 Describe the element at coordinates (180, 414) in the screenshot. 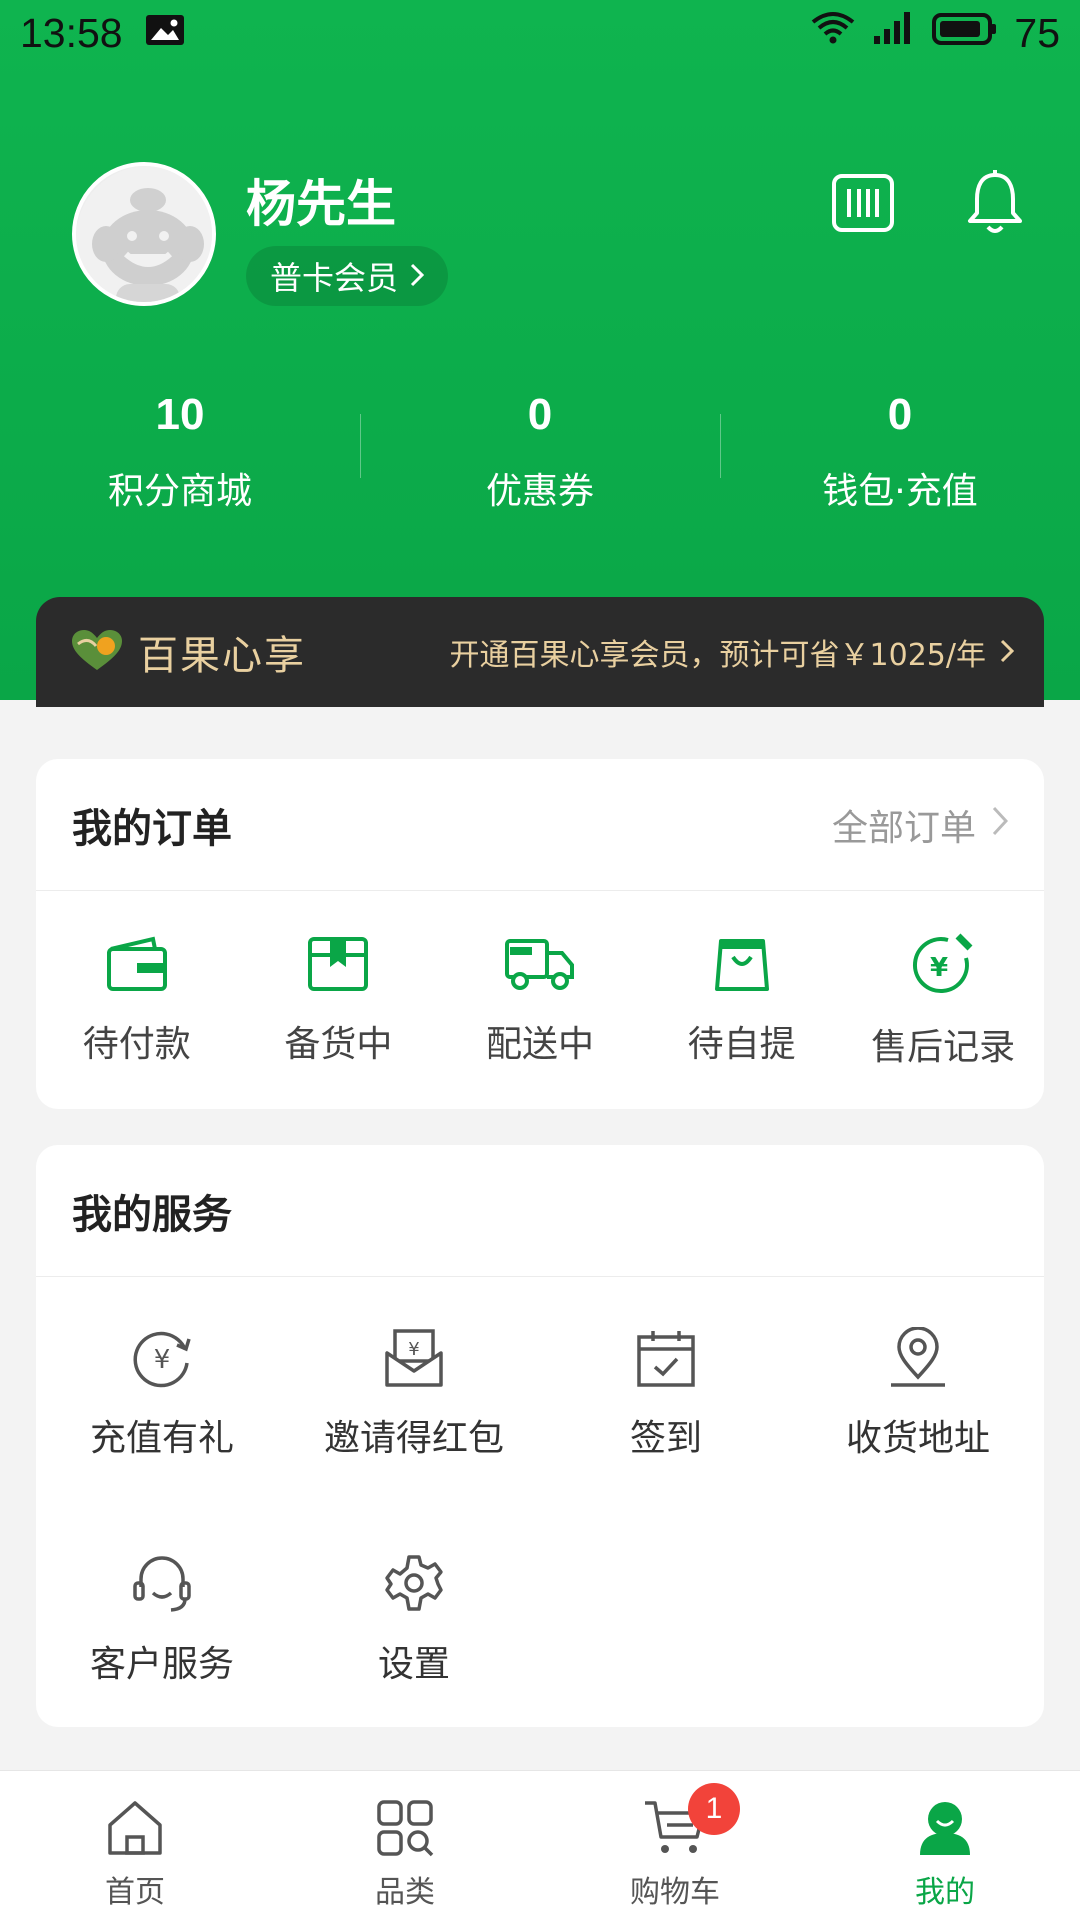

I see `stat-value: 10` at that location.